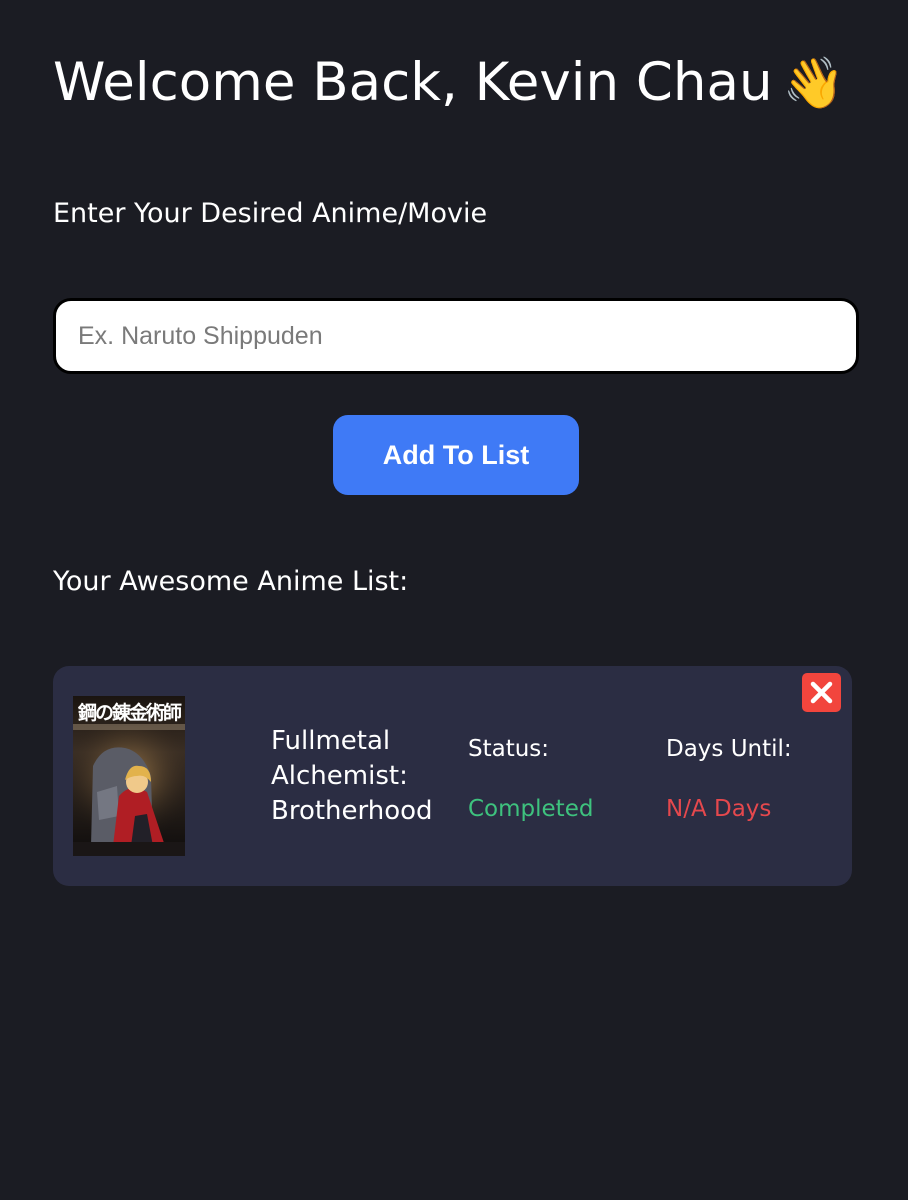 The height and width of the screenshot is (1200, 908). What do you see at coordinates (270, 213) in the screenshot?
I see `anime-input-label: Enter Your Desired Anime/Movie` at bounding box center [270, 213].